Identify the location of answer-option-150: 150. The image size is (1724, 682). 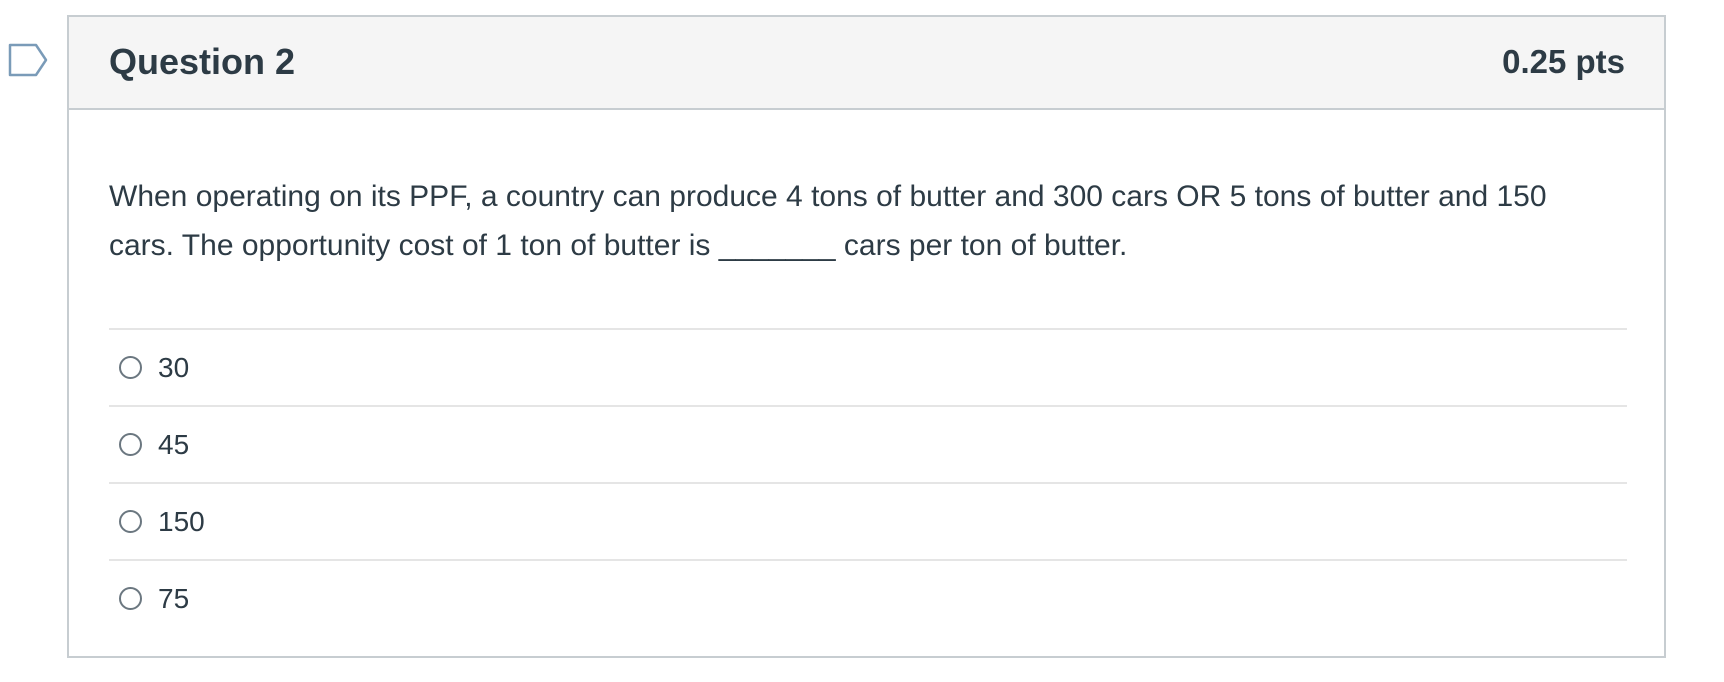
(868, 522).